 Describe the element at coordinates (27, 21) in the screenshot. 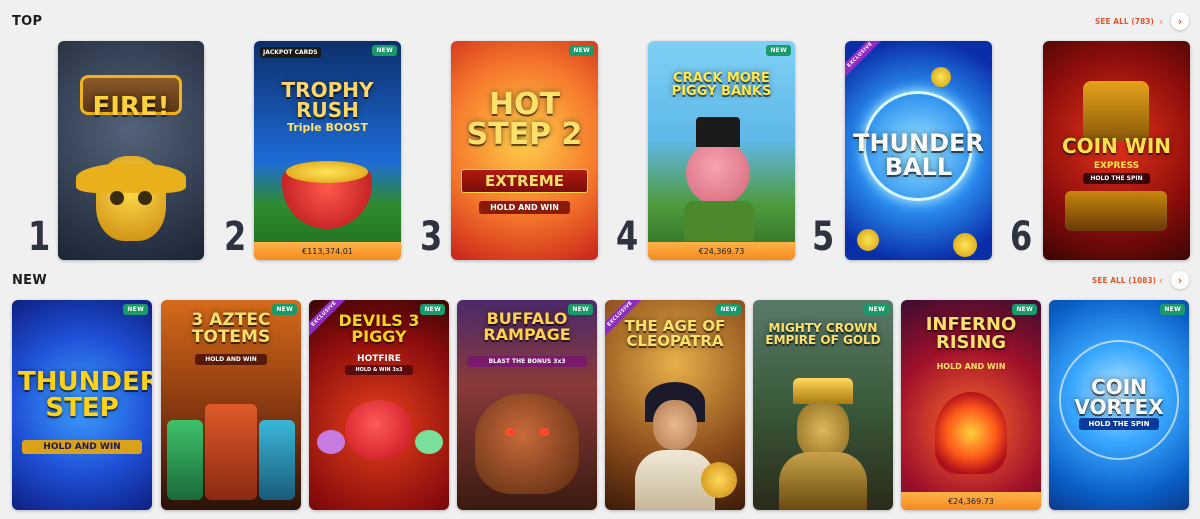

I see `section-title-top: TOP` at that location.